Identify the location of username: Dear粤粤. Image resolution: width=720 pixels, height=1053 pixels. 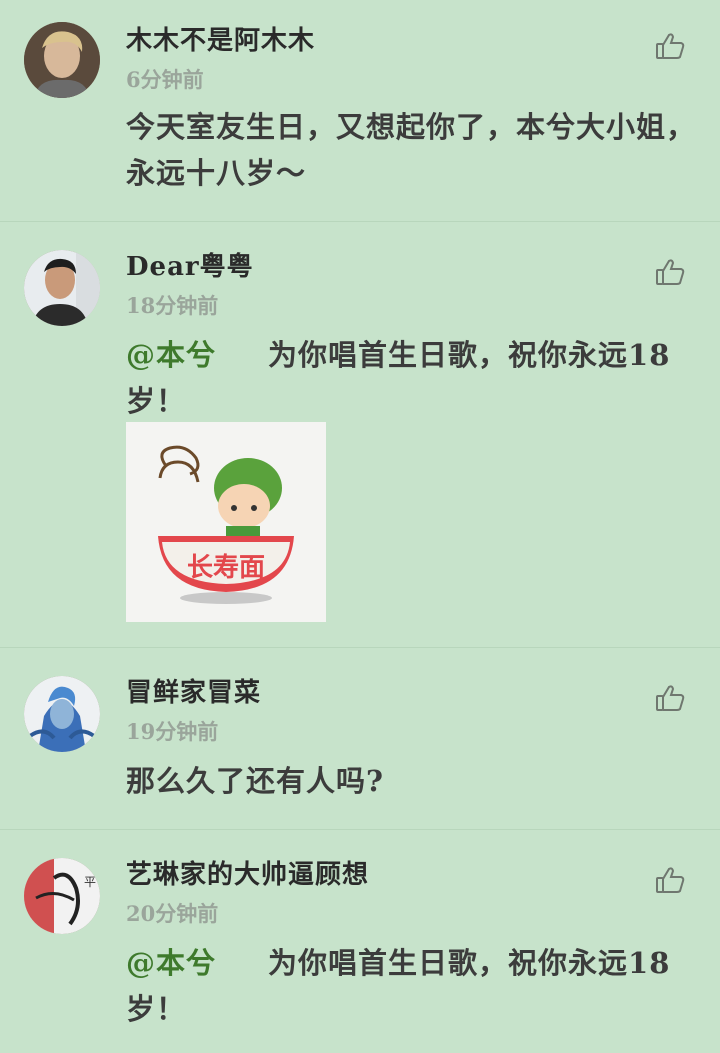
(190, 264).